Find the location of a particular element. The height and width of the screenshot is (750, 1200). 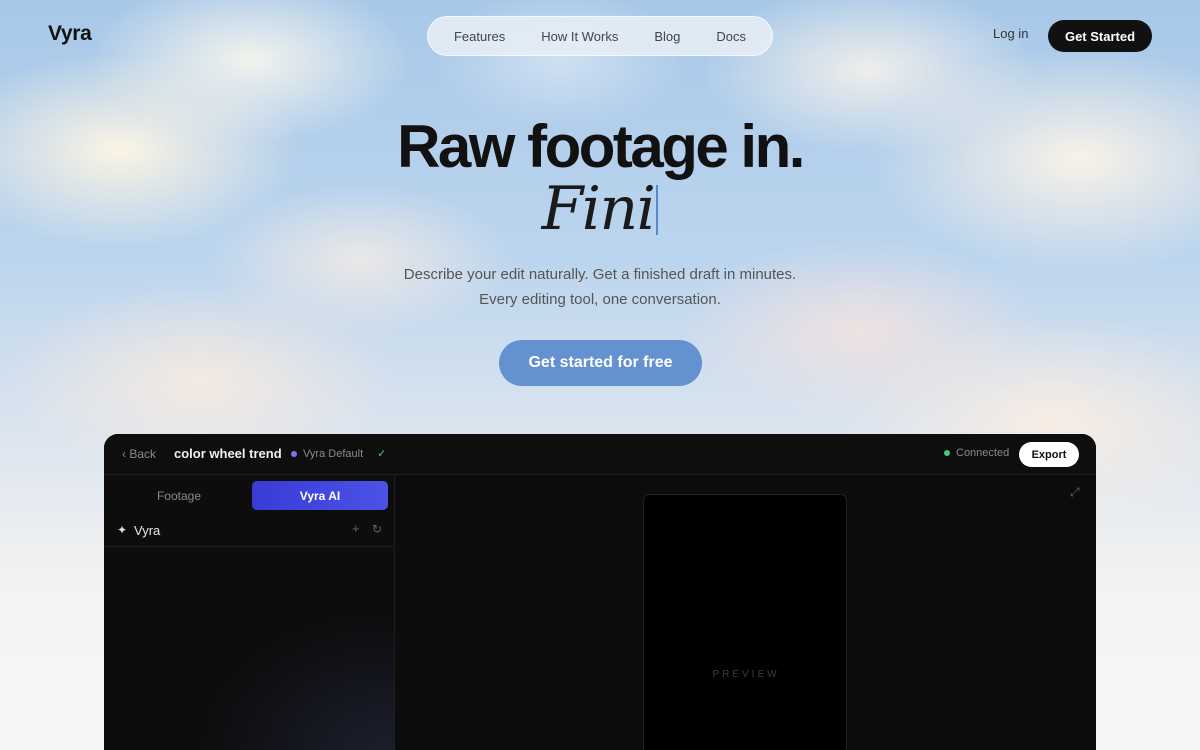

sparkle-icon: ✦ is located at coordinates (122, 530).